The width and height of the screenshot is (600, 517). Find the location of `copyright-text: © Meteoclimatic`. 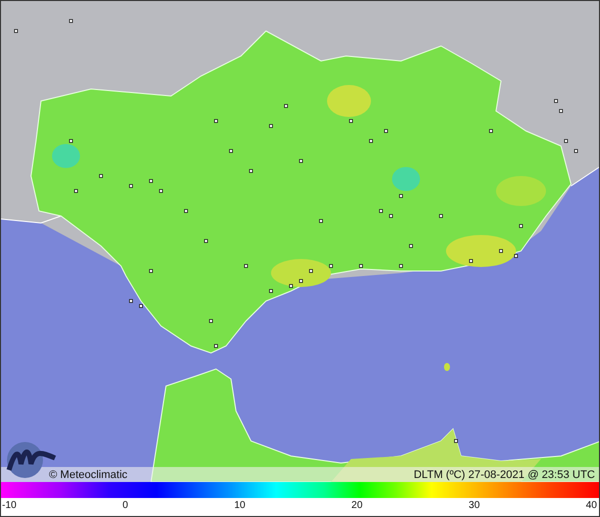

copyright-text: © Meteoclimatic is located at coordinates (88, 474).